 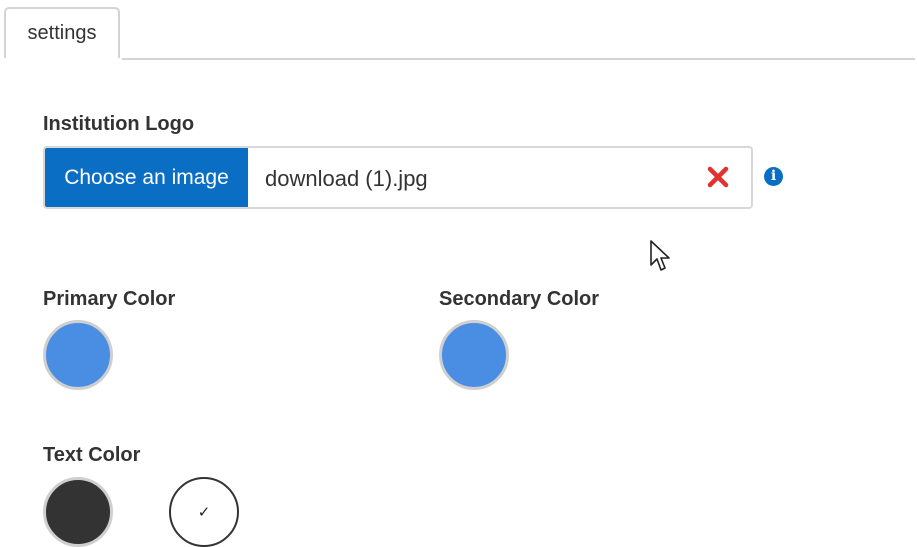 What do you see at coordinates (519, 299) in the screenshot?
I see `secondary-color-label: Secondary Color` at bounding box center [519, 299].